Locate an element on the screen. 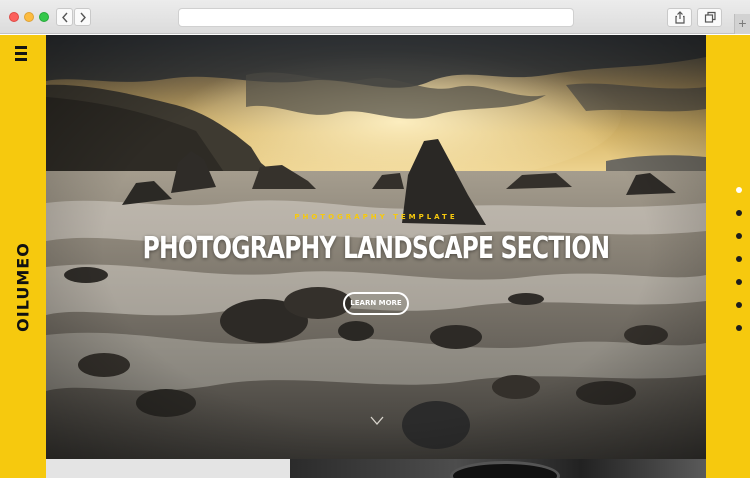 This screenshot has height=478, width=750. back-button is located at coordinates (64, 17).